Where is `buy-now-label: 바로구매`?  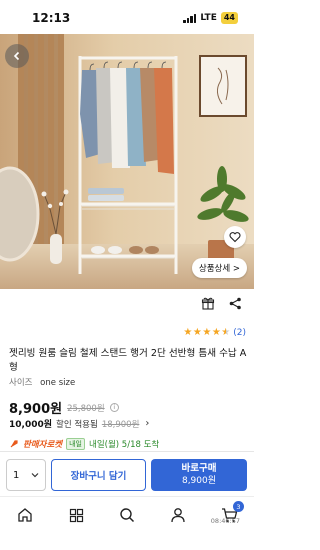 buy-now-label: 바로구매 is located at coordinates (199, 468).